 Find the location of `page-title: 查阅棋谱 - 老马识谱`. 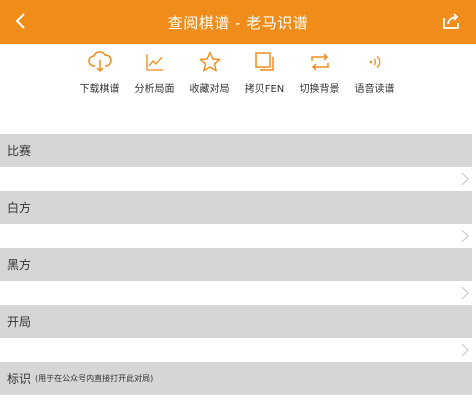

page-title: 查阅棋谱 - 老马识谱 is located at coordinates (238, 22).